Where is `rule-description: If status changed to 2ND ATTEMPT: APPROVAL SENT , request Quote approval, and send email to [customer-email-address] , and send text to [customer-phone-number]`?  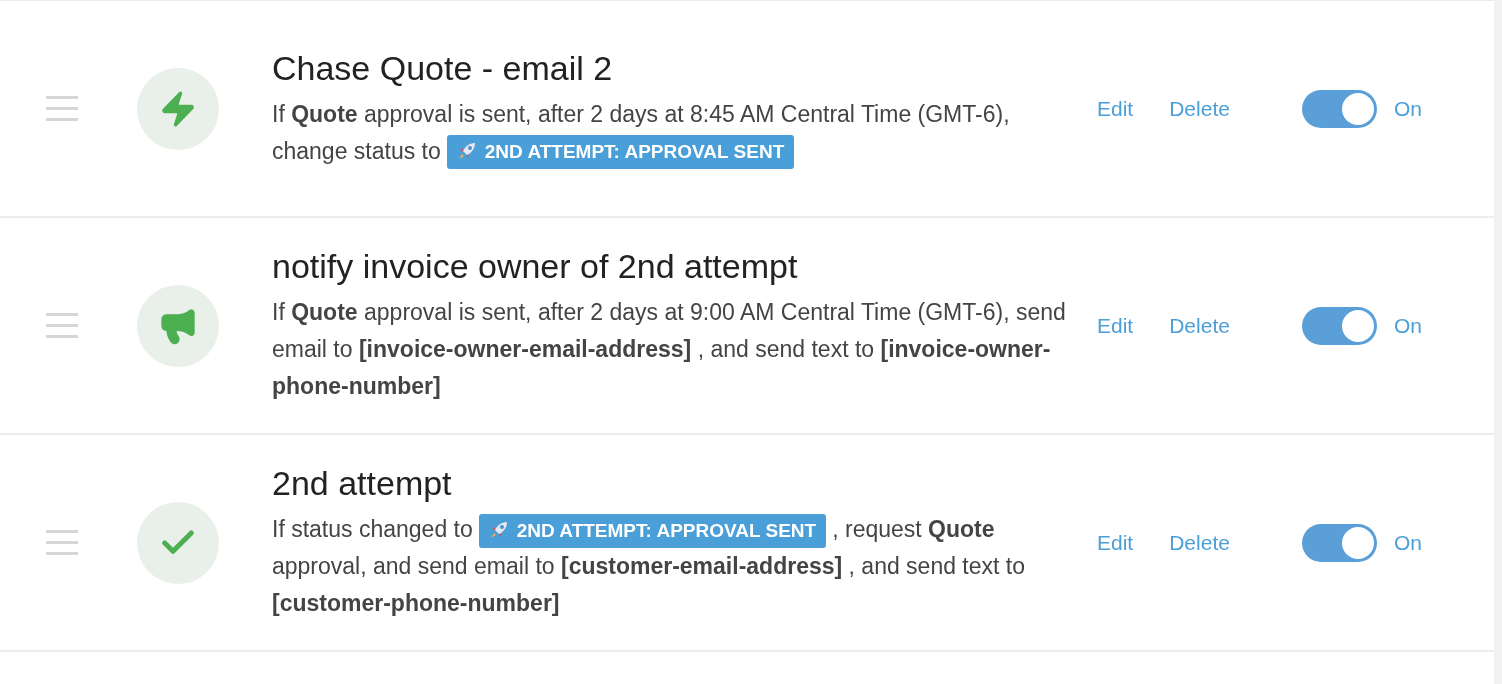
rule-description: If status changed to 2ND ATTEMPT: APPROVAL SENT , request Quote approval, and send email to [customer-email-address] , and send text to [customer-phone-number] is located at coordinates (669, 566).